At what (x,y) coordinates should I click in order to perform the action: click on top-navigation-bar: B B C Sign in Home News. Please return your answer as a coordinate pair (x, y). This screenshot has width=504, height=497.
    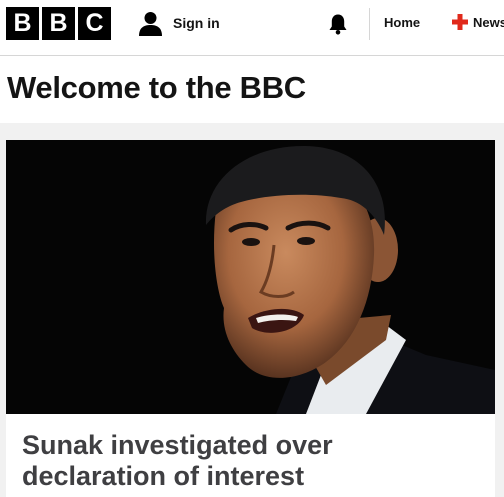
    Looking at the image, I should click on (252, 28).